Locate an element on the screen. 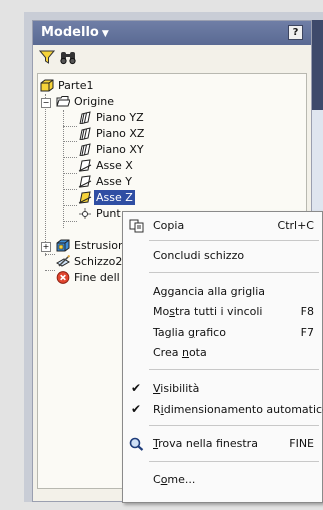 The image size is (323, 510). menu-item-snap-to-grid: Aggancia alla griglia is located at coordinates (222, 292).